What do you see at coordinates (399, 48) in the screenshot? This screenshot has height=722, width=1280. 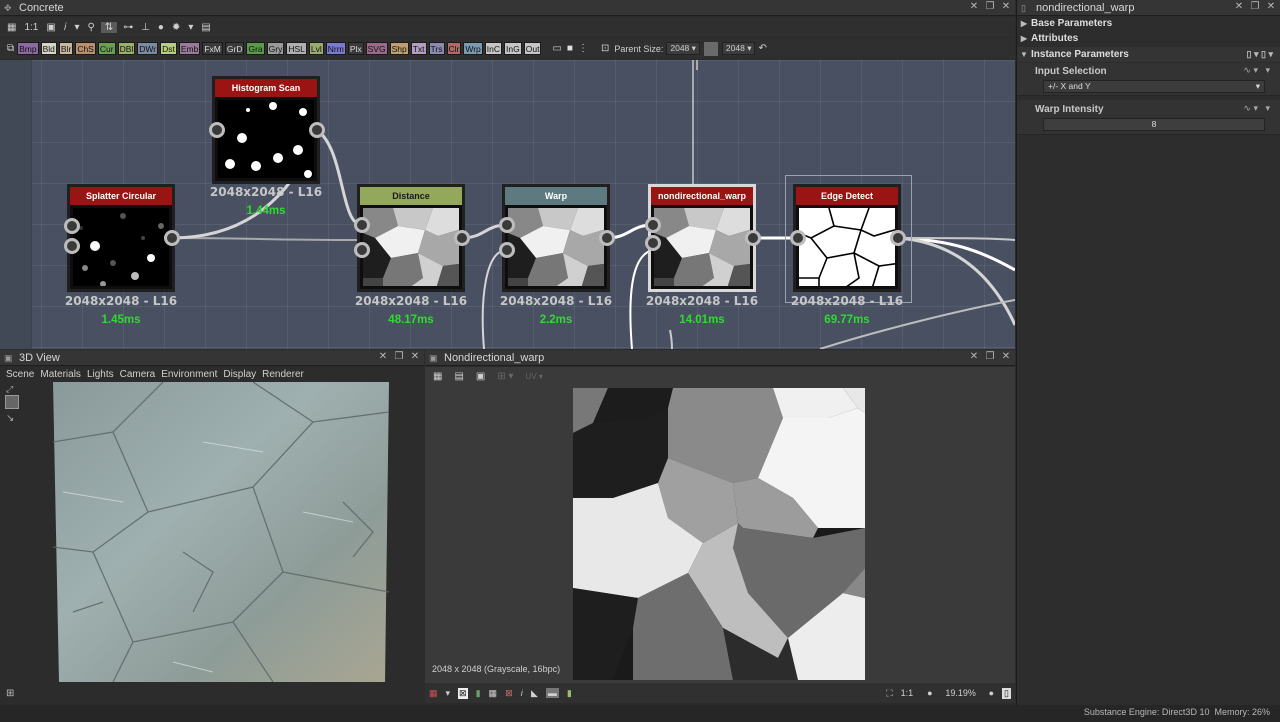 I see `library-button-shp: Shp` at bounding box center [399, 48].